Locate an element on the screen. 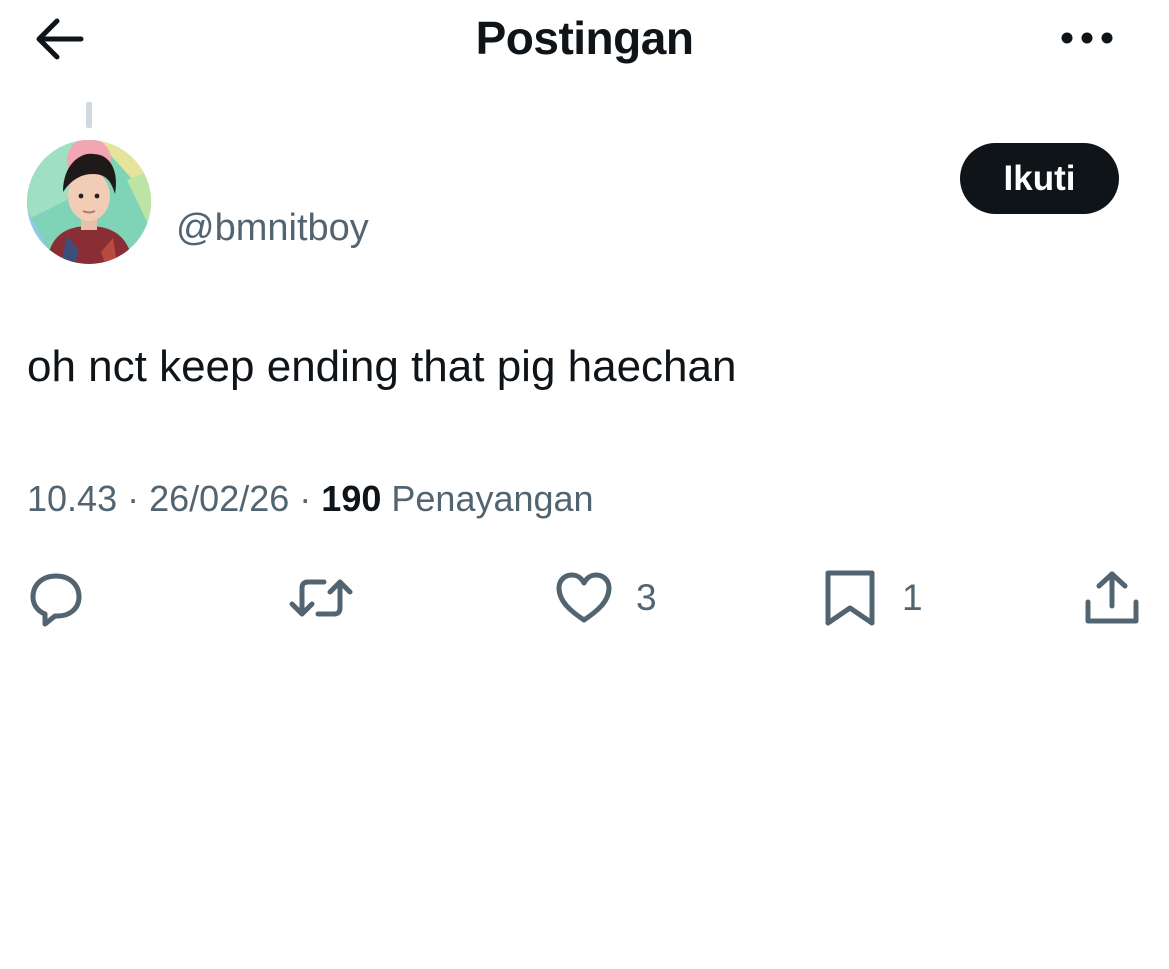 The height and width of the screenshot is (969, 1169). bookmark-count: 1 is located at coordinates (912, 597).